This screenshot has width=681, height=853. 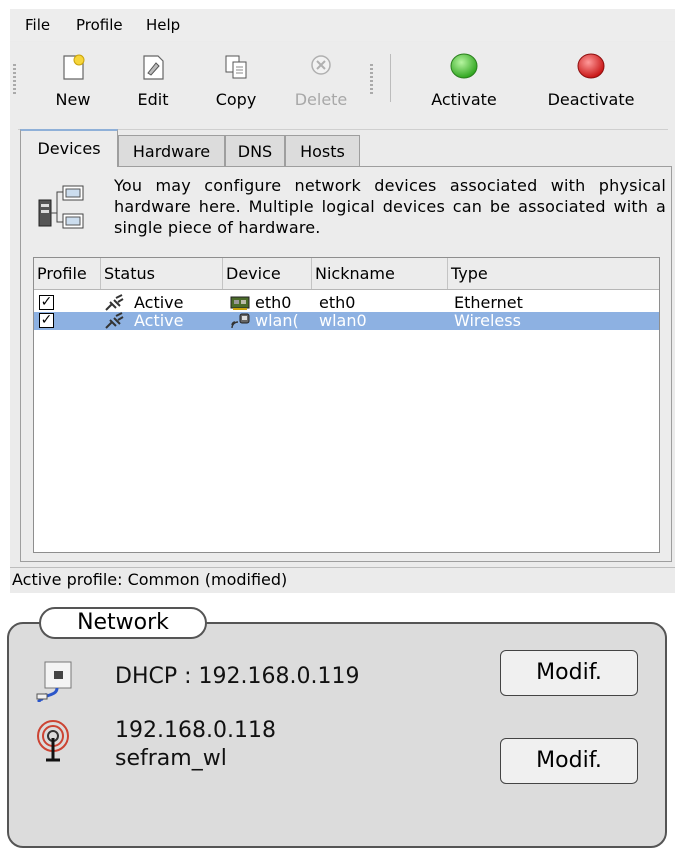 What do you see at coordinates (591, 66) in the screenshot?
I see `red-circle-icon` at bounding box center [591, 66].